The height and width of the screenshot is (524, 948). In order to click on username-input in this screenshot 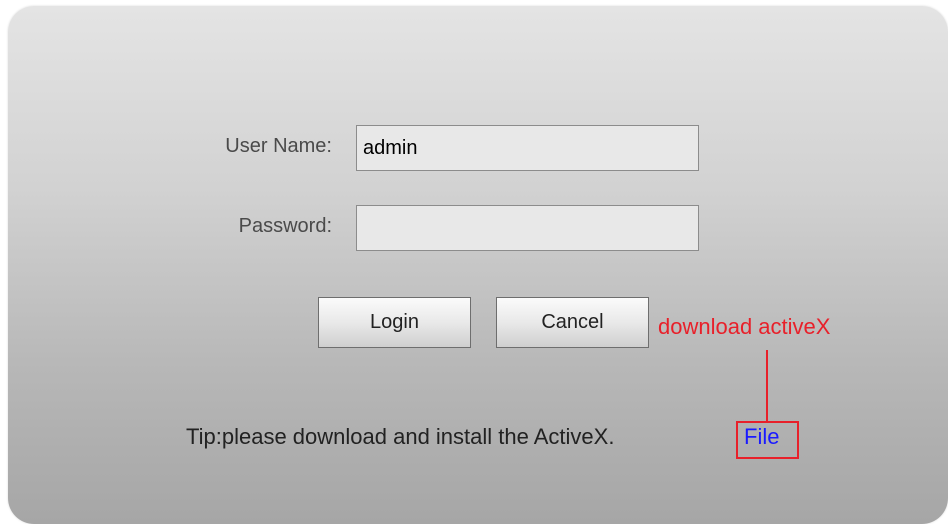, I will do `click(527, 148)`.